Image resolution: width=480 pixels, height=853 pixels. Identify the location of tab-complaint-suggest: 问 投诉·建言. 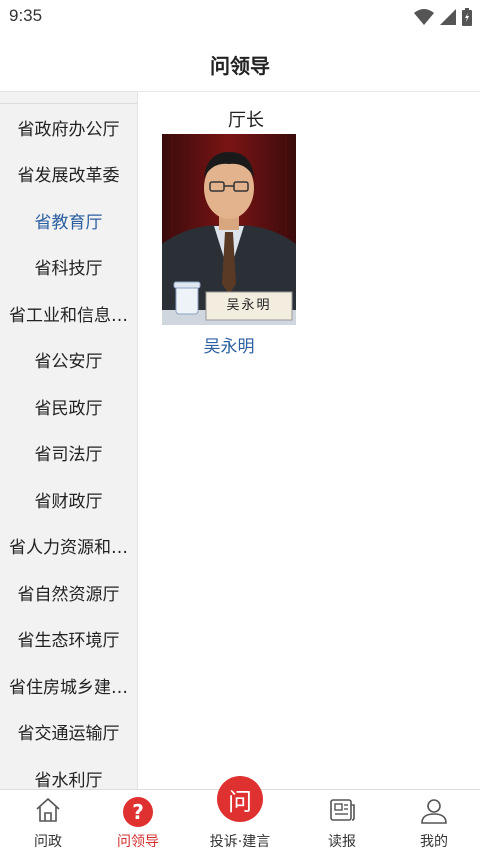
(240, 814).